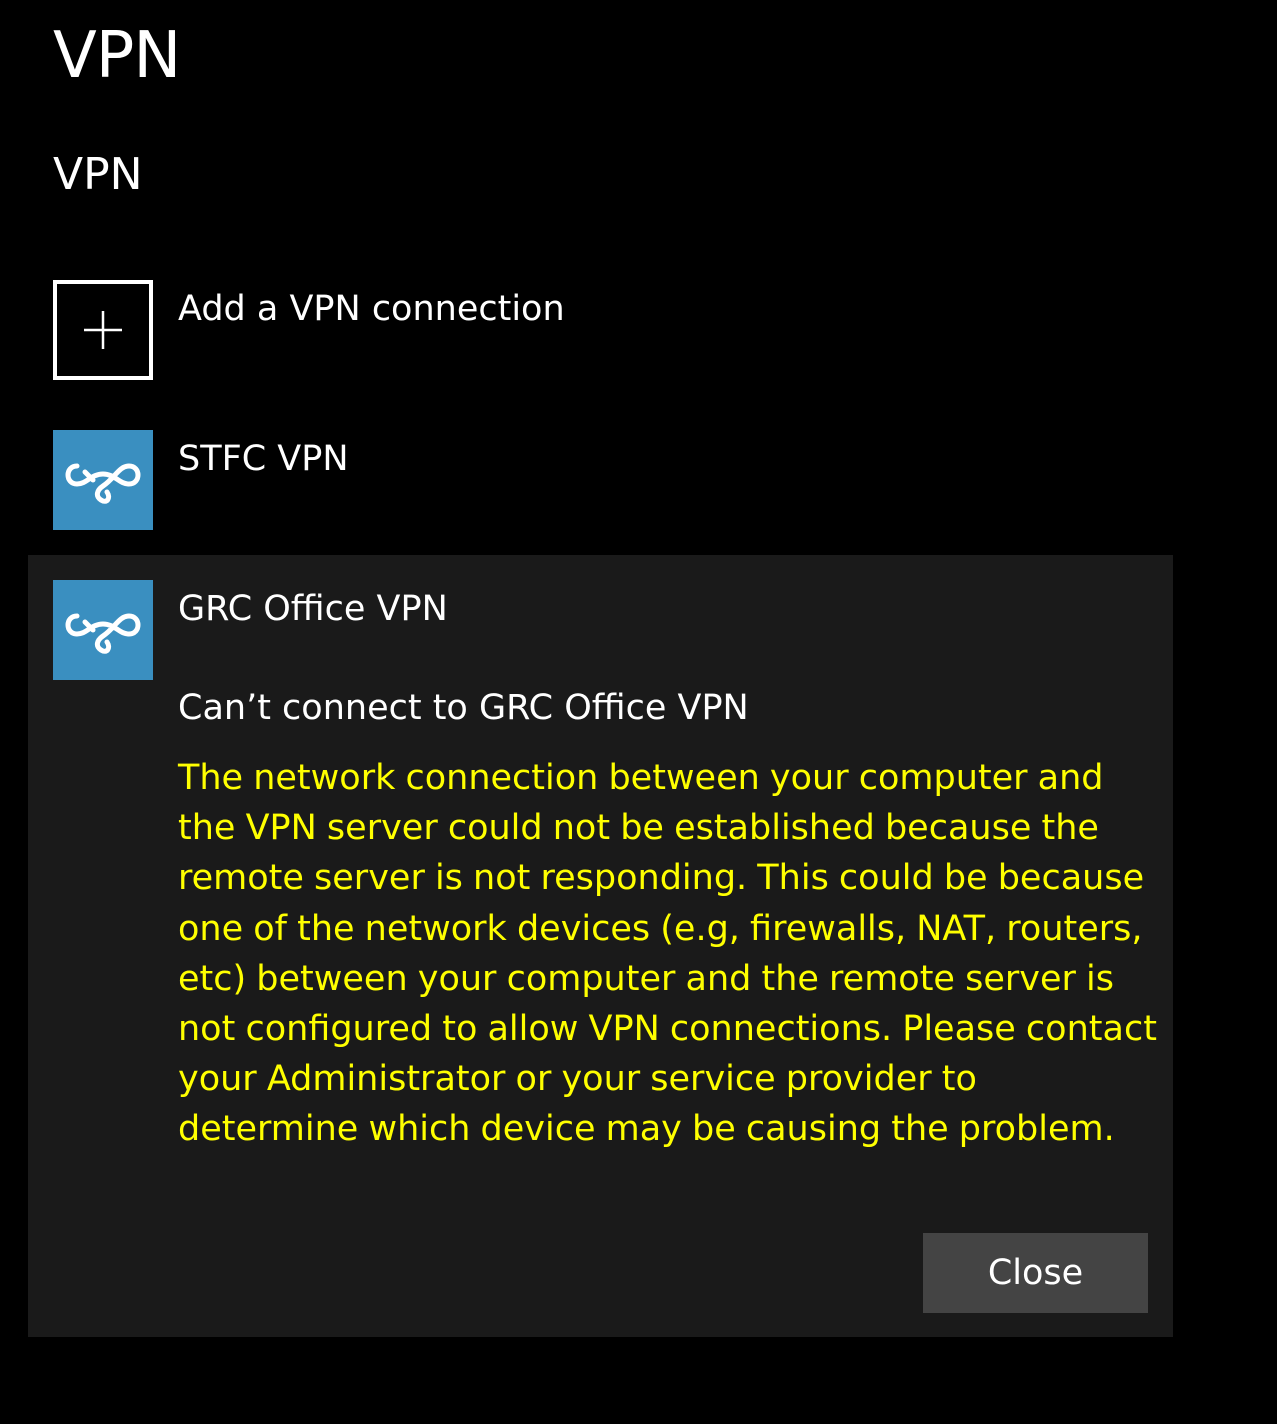 The width and height of the screenshot is (1277, 1424). I want to click on error-title: Can’t connect to GRC Office VPN, so click(463, 708).